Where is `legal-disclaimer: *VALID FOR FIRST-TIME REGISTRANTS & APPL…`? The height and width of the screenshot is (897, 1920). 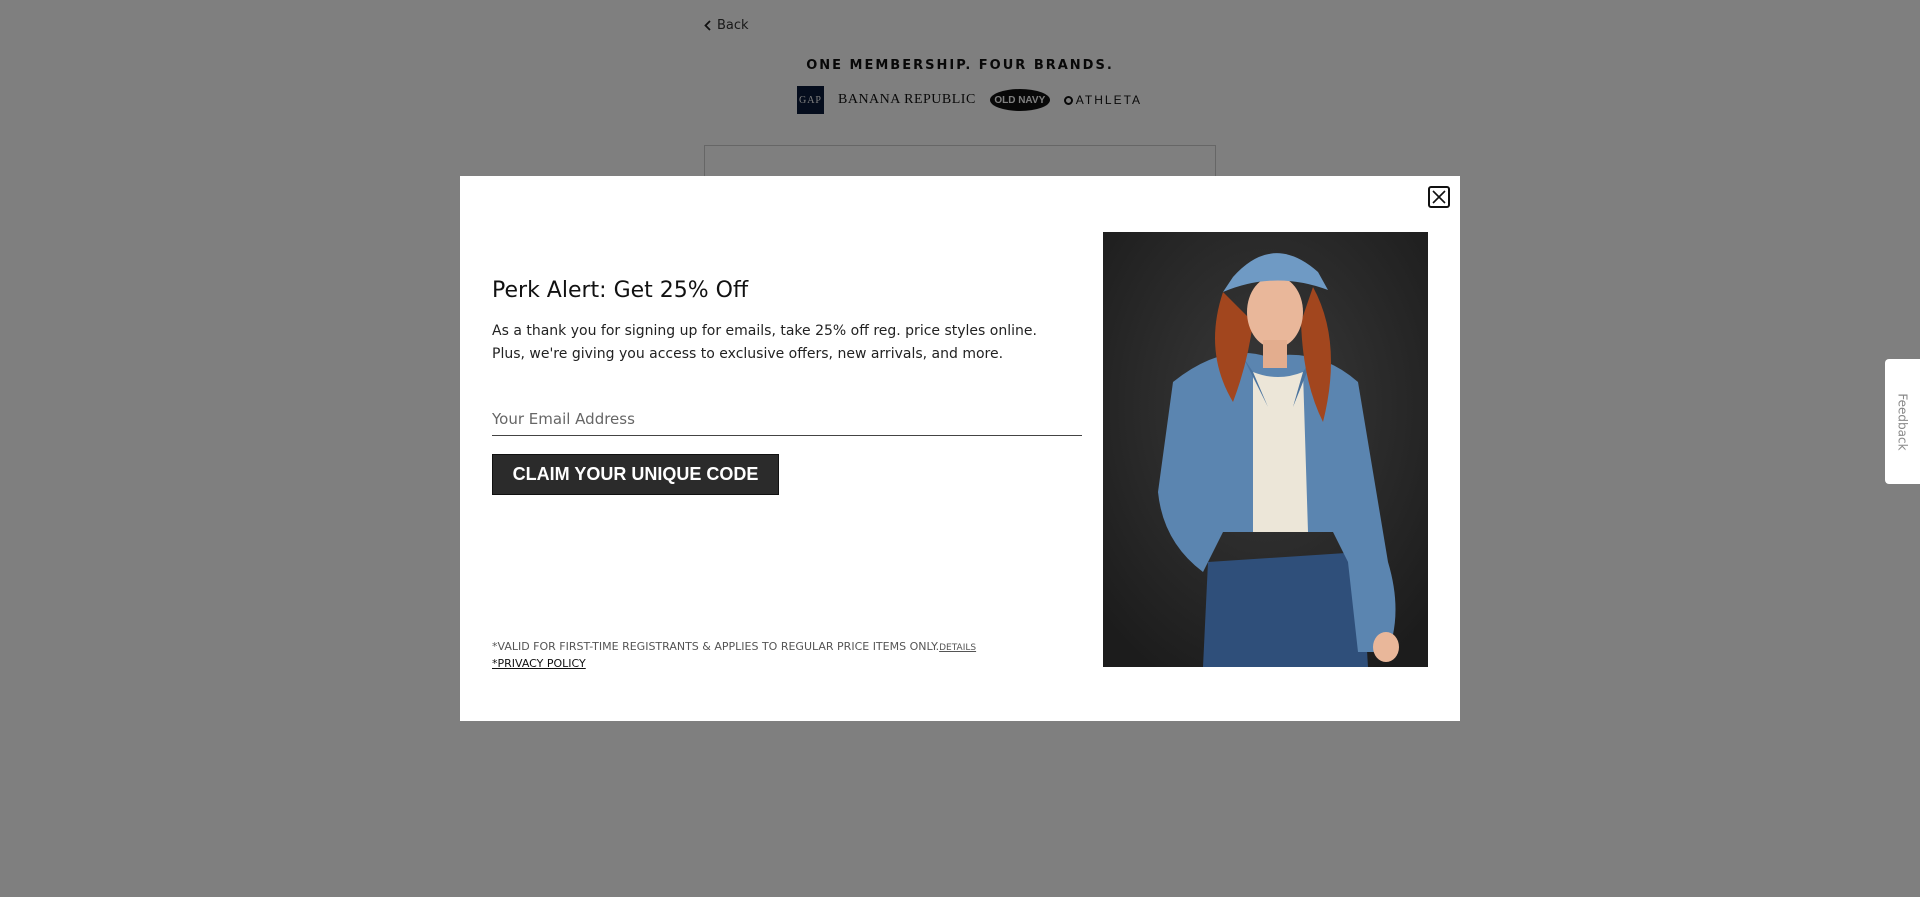
legal-disclaimer: *VALID FOR FIRST-TIME REGISTRANTS & APPL… is located at coordinates (734, 655).